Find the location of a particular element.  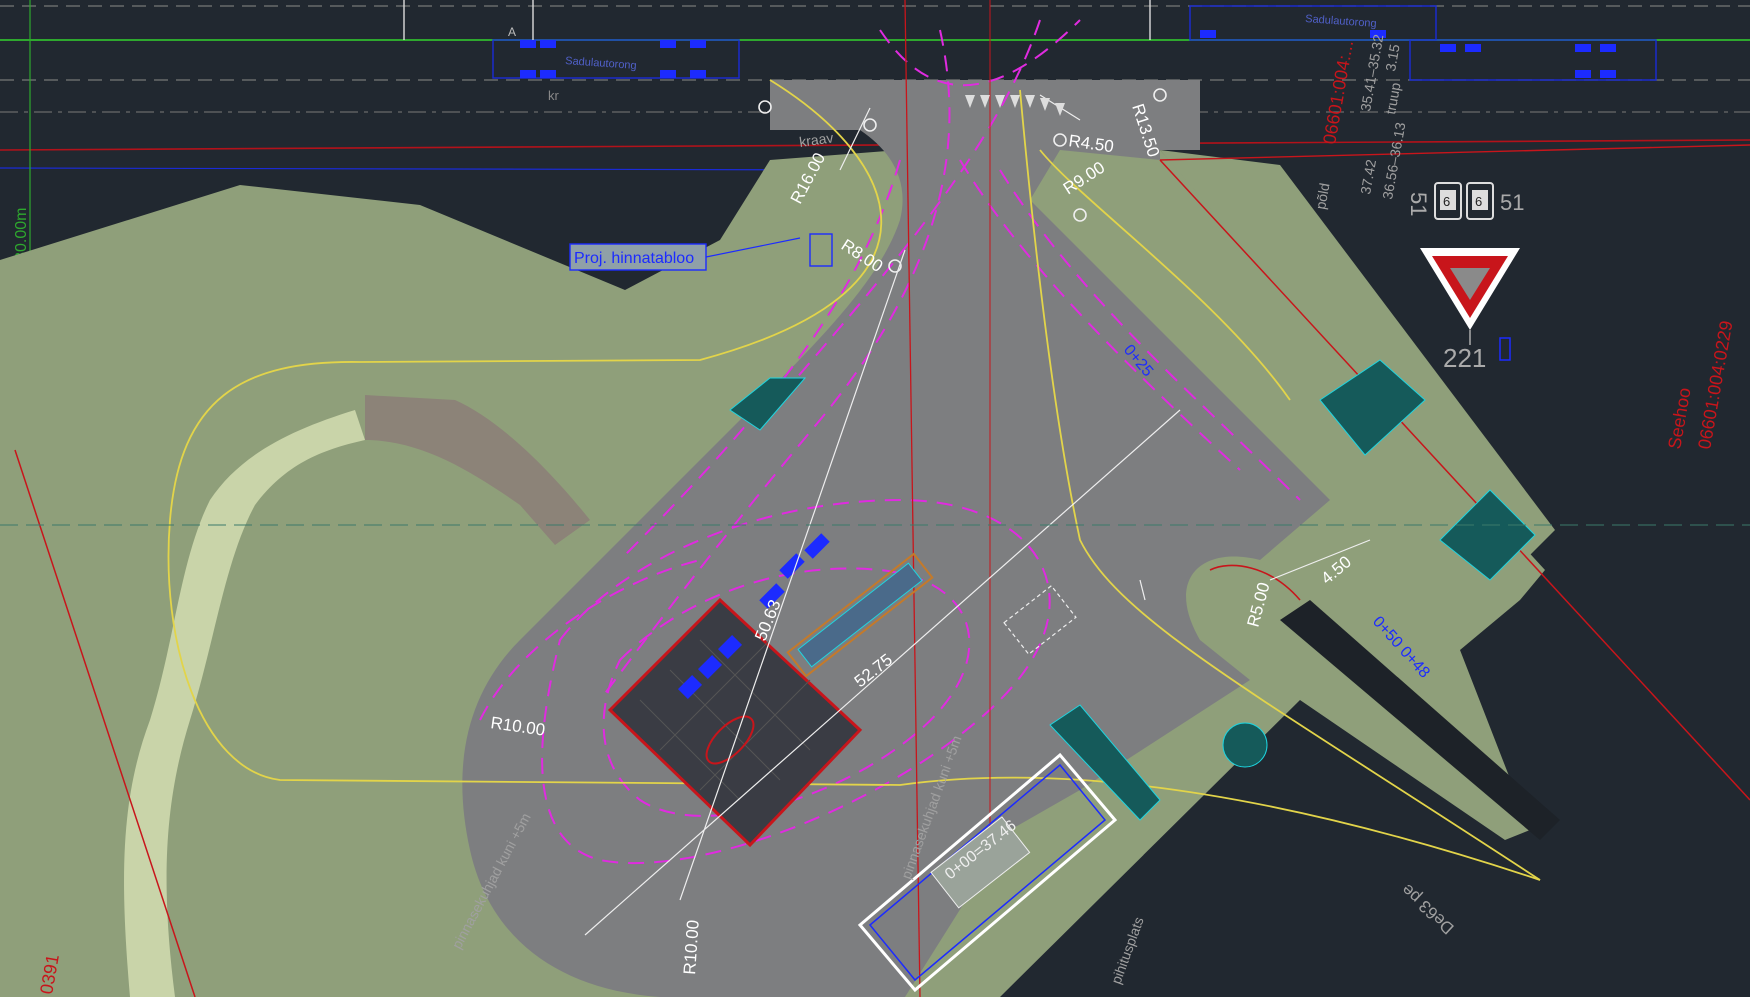

sign-6a: 6 is located at coordinates (1446, 201).